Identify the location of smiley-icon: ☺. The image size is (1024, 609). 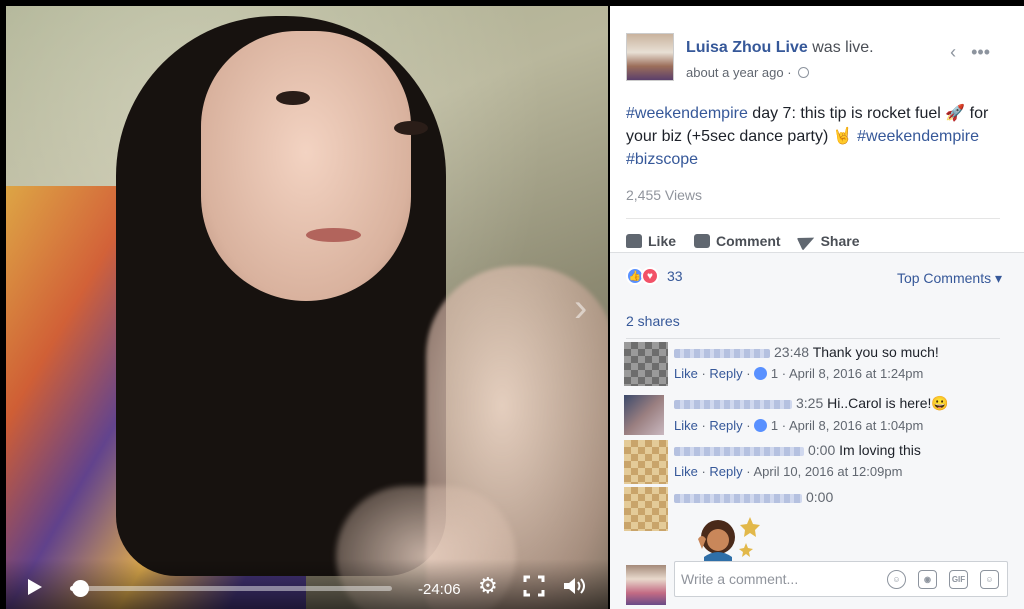
(896, 579).